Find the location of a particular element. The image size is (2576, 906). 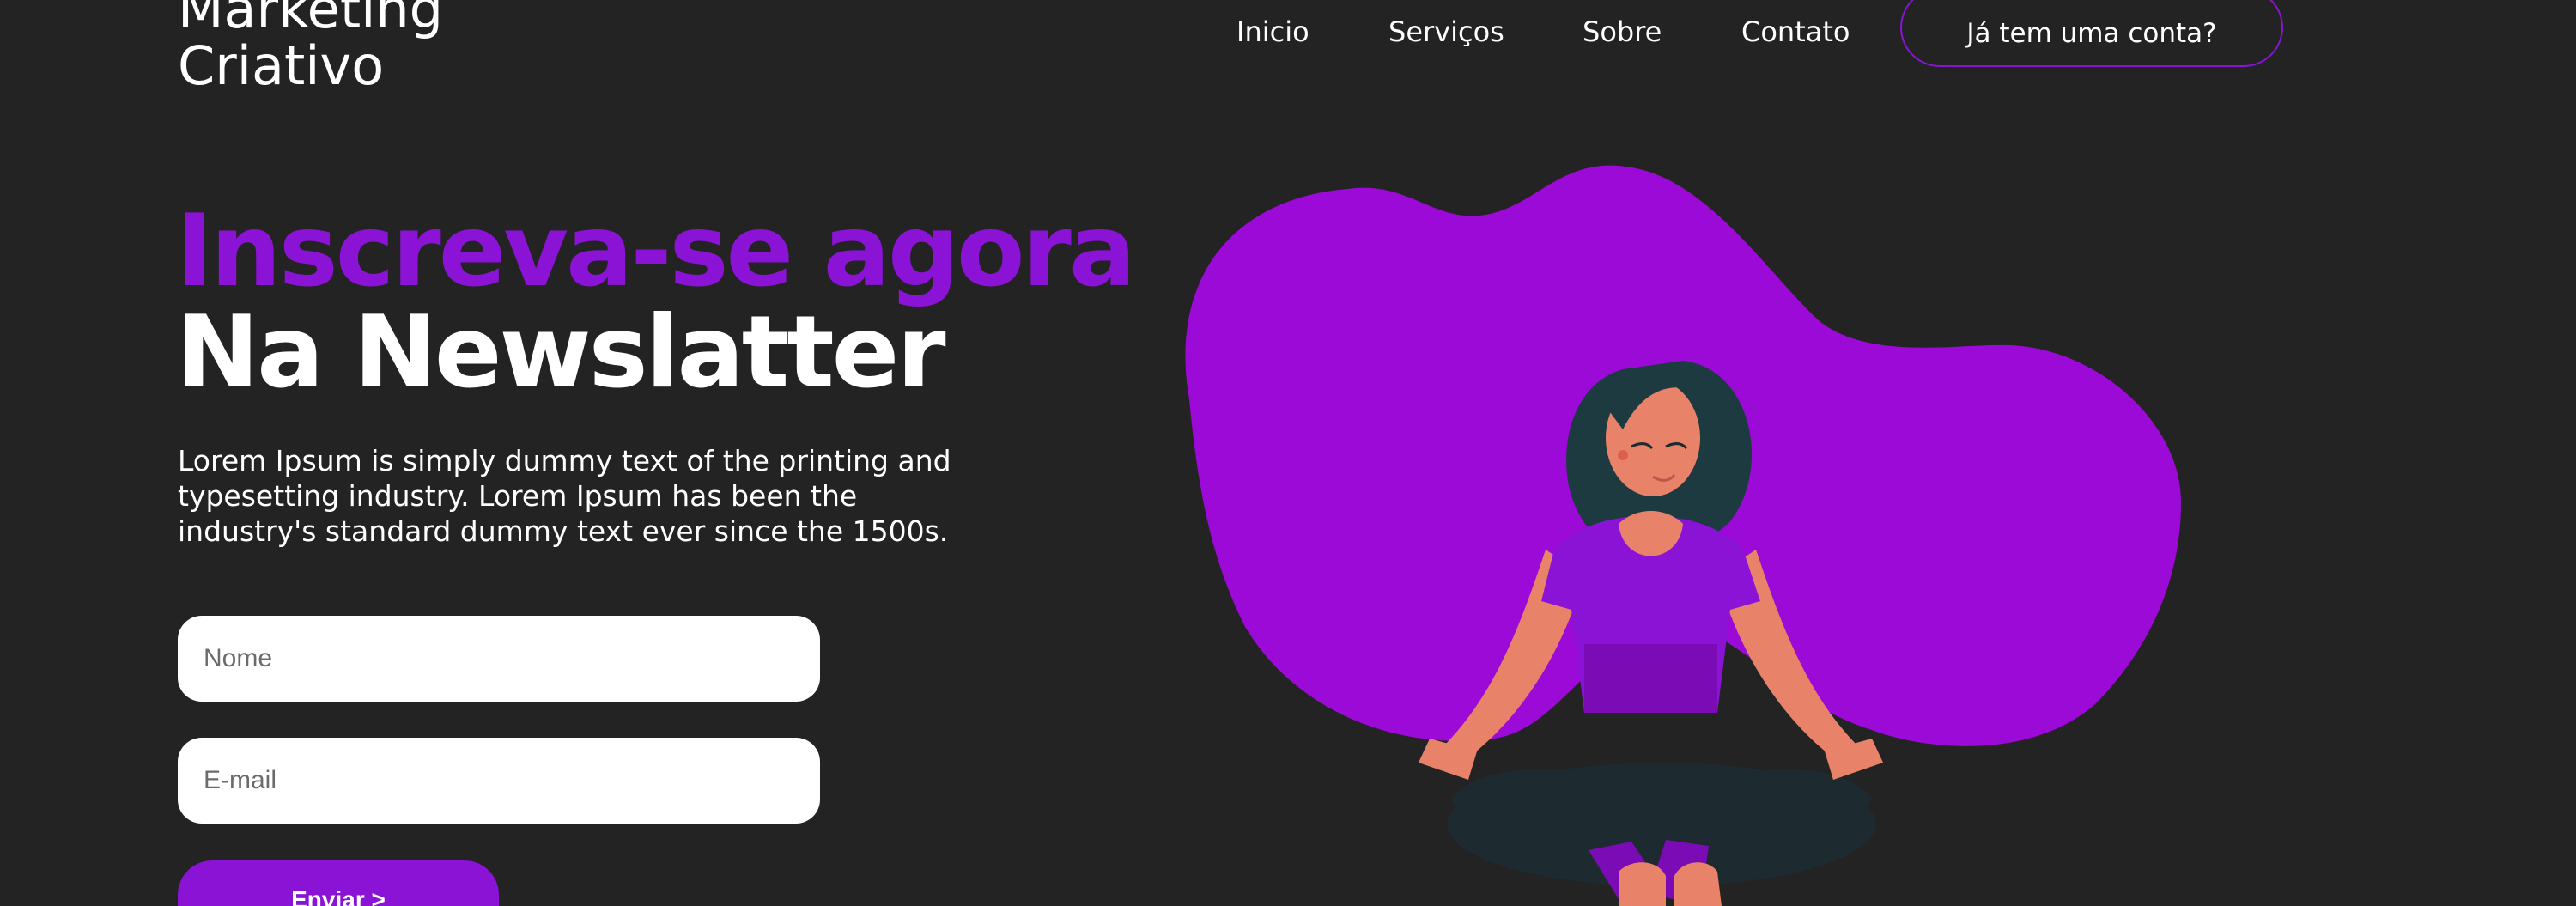

email-input is located at coordinates (499, 781).